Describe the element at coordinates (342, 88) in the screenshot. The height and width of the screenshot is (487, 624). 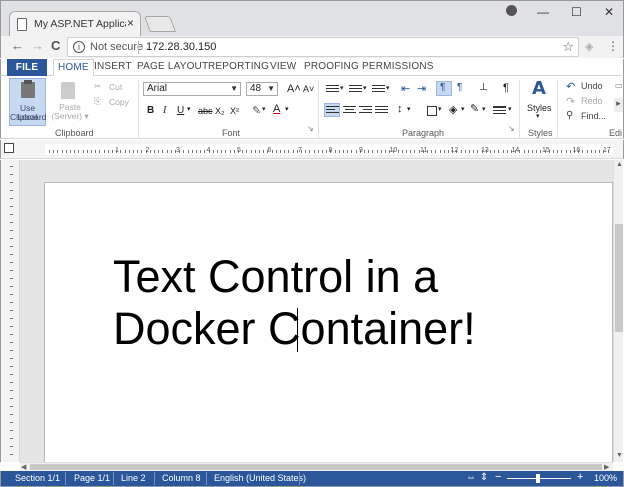
I see `bullets-dropdown-icon: ▾` at that location.